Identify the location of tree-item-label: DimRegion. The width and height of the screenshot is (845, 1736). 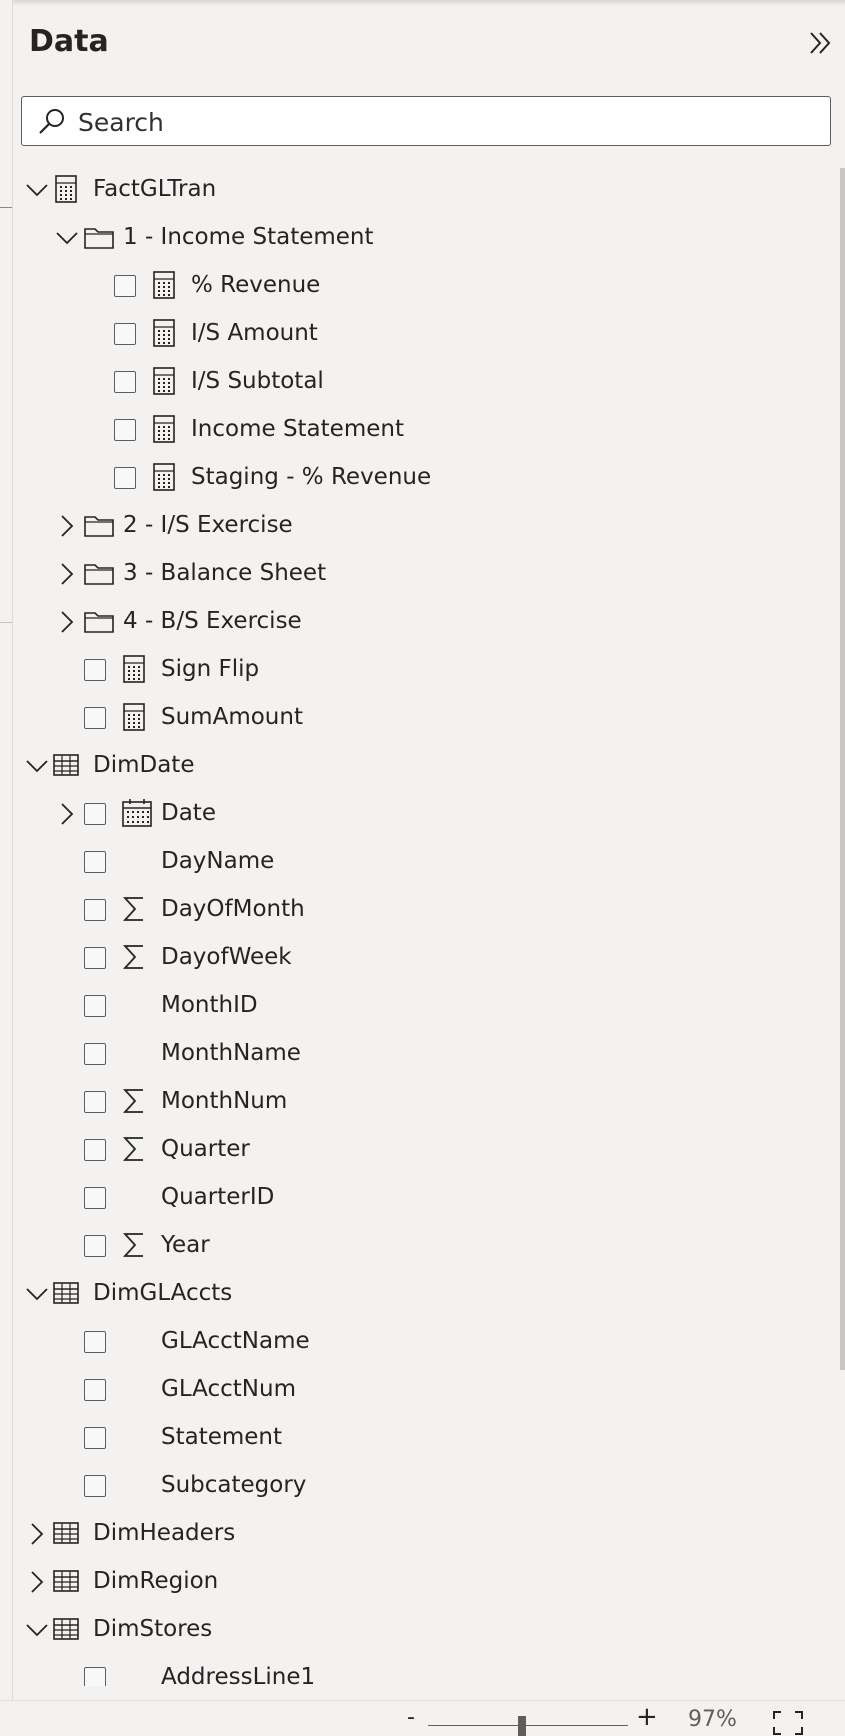
(156, 1581).